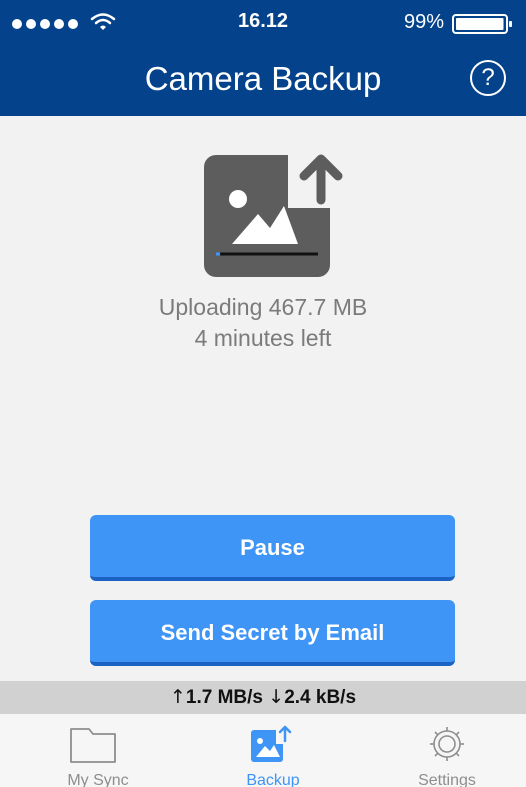 Image resolution: width=526 pixels, height=787 pixels. I want to click on folder-icon, so click(93, 745).